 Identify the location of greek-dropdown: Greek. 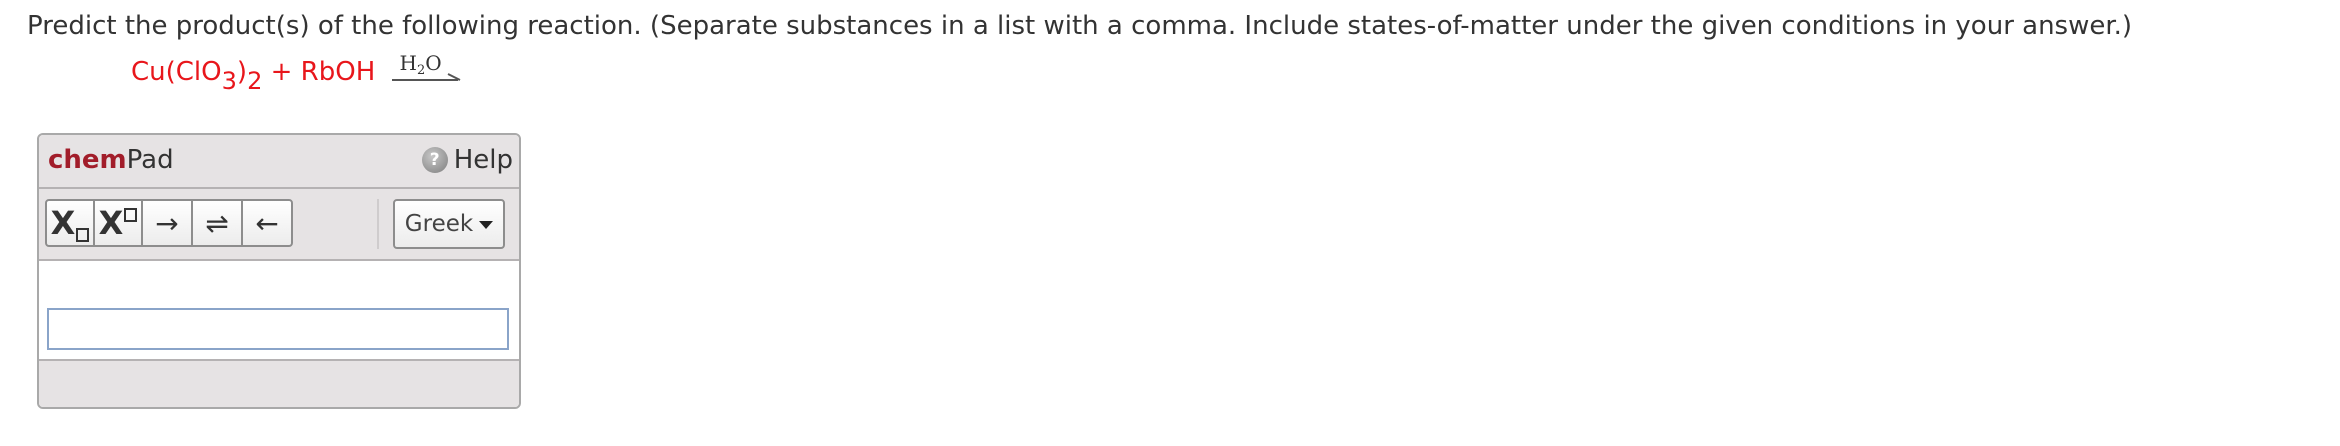
(449, 224).